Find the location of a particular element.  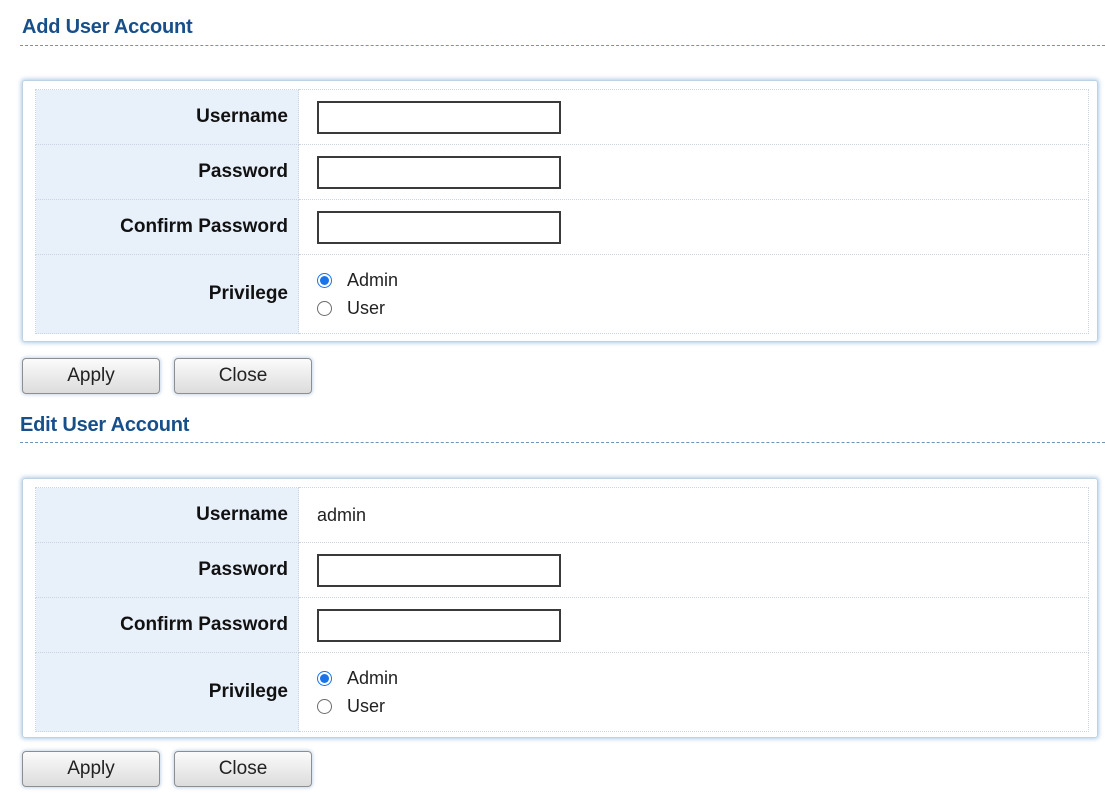

username-row: Username is located at coordinates (562, 117).